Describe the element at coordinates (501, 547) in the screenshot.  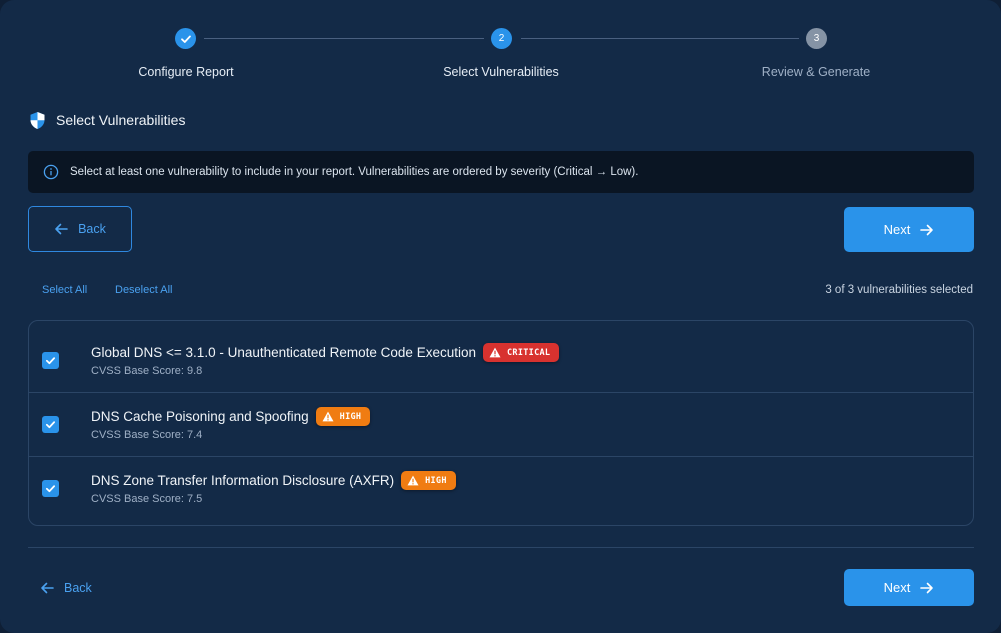
I see `divider` at that location.